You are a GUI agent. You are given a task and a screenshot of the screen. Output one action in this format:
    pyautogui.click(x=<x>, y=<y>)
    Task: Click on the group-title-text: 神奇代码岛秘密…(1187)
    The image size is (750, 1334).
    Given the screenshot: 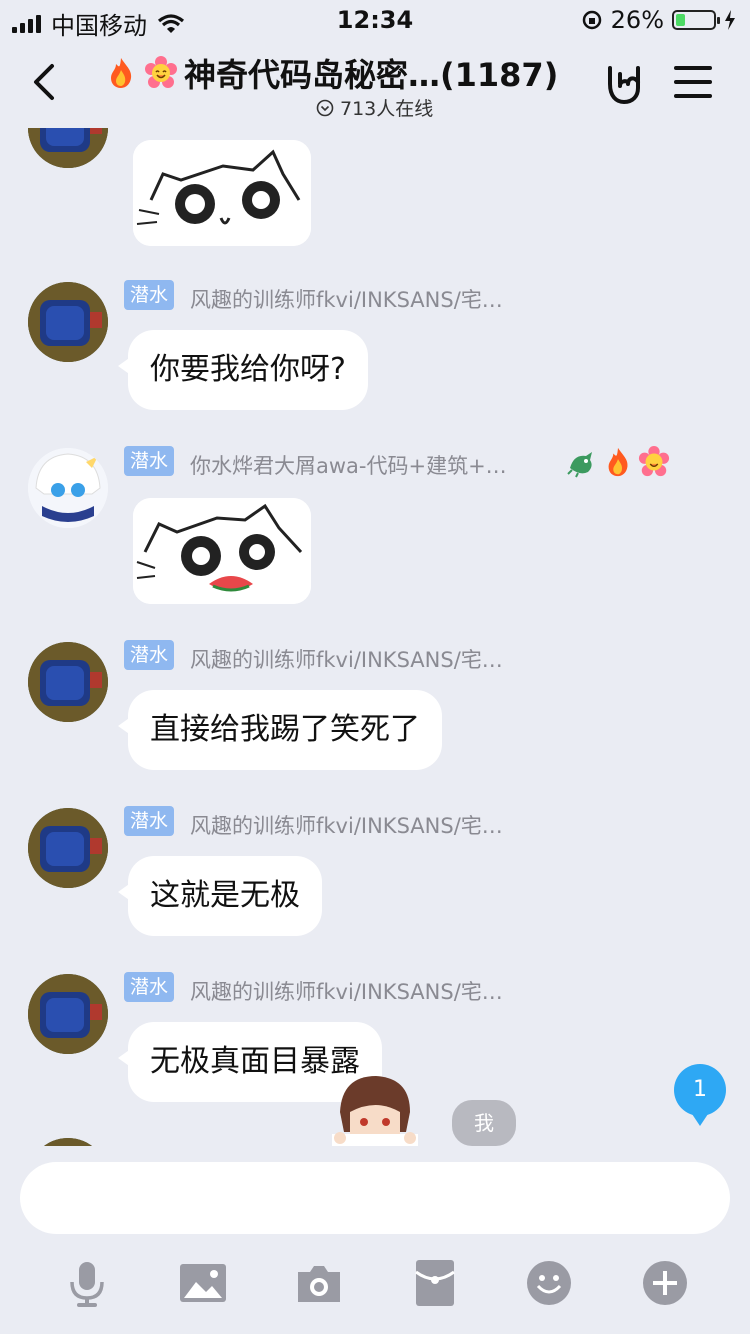 What is the action you would take?
    pyautogui.click(x=371, y=75)
    